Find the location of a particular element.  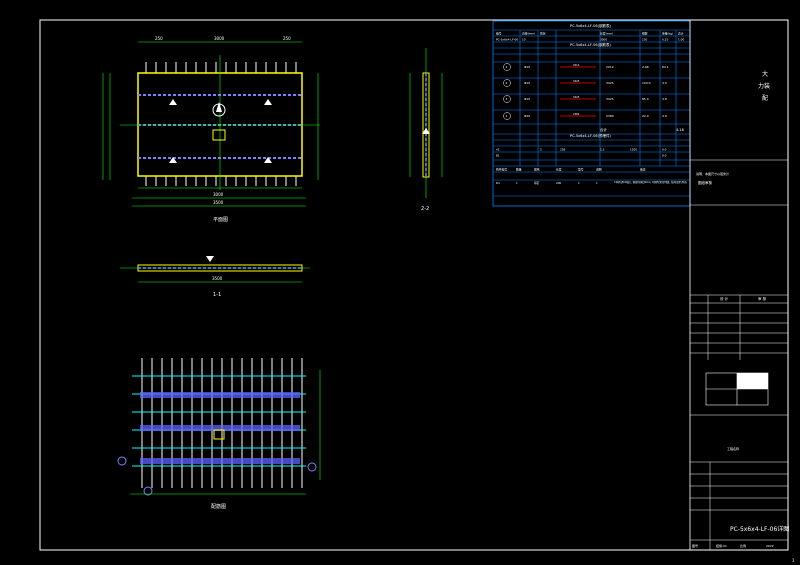

table-cell: B1 is located at coordinates (498, 156).